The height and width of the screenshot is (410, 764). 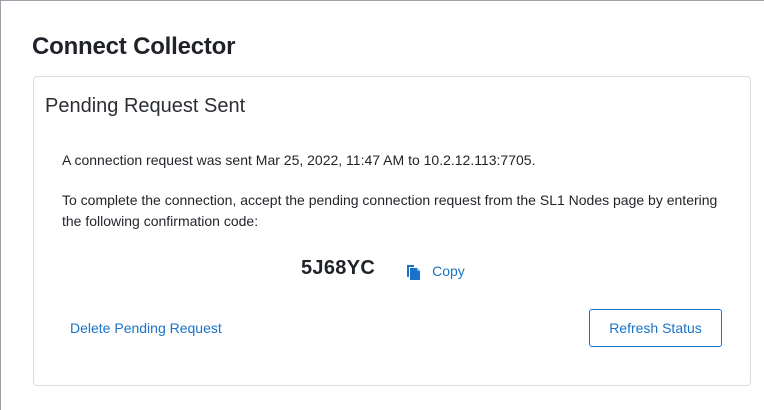 I want to click on copy-button: Copy, so click(x=435, y=271).